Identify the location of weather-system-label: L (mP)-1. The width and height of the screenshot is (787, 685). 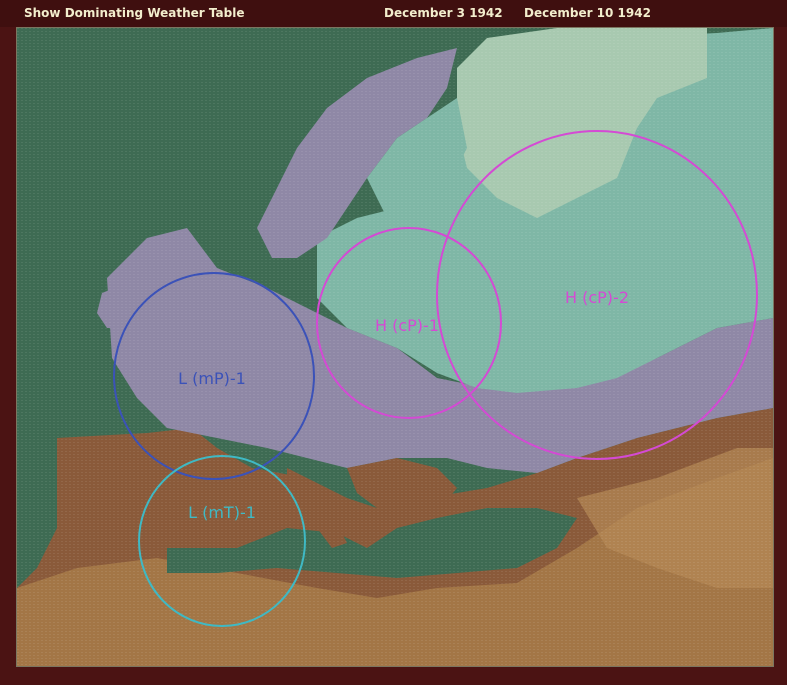
(212, 378).